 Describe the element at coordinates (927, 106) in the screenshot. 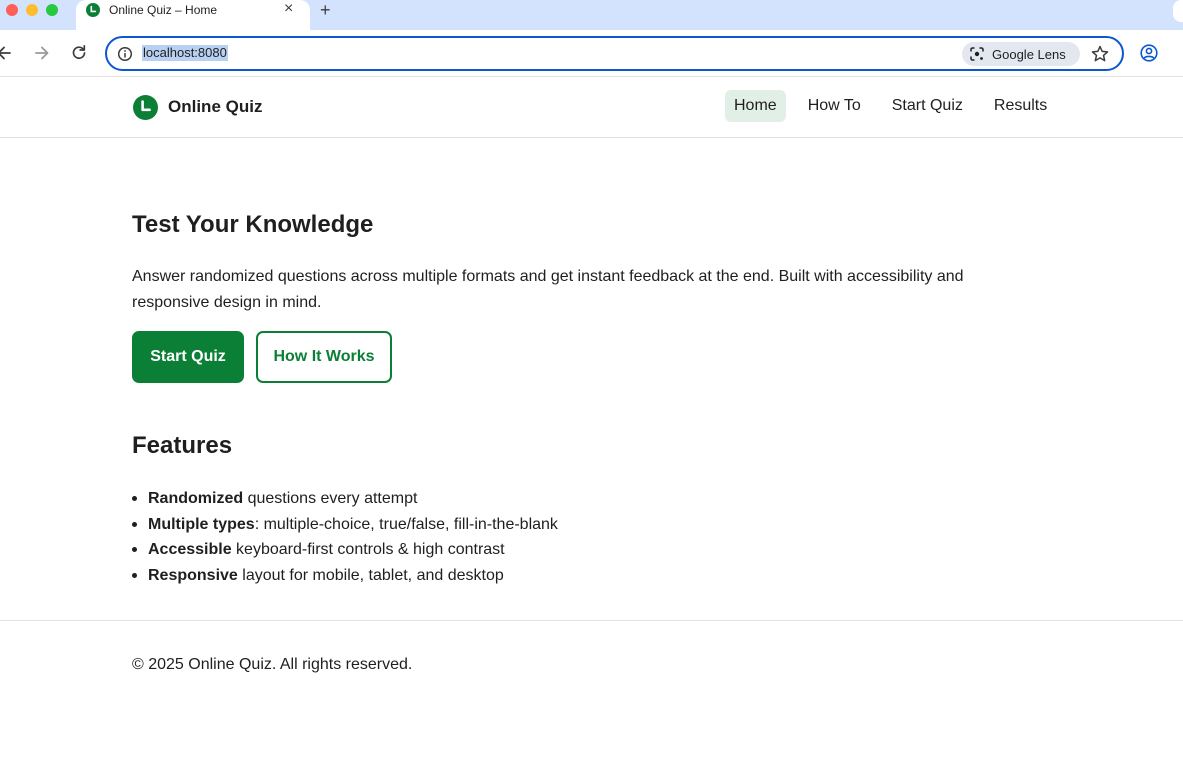

I see `nav-link-start-quiz: Start Quiz` at that location.